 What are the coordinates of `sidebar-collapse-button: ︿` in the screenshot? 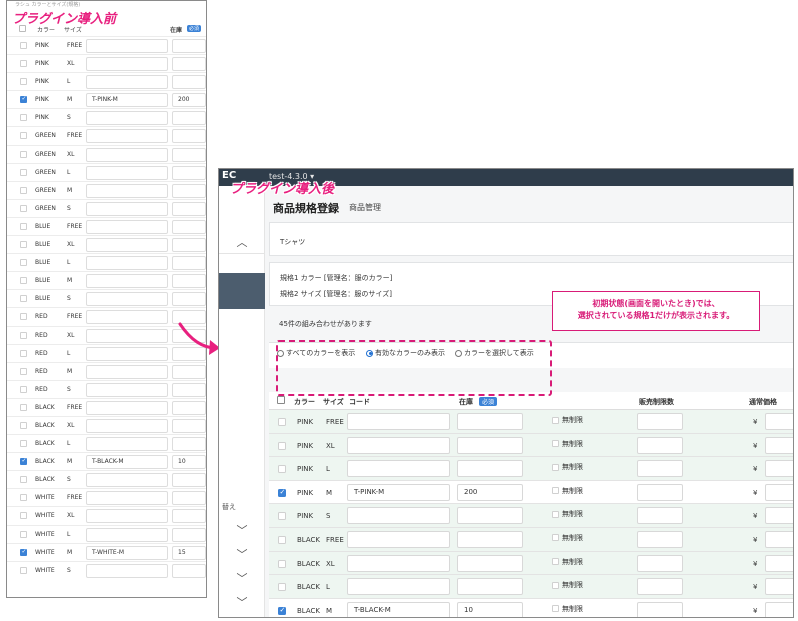 It's located at (242, 242).